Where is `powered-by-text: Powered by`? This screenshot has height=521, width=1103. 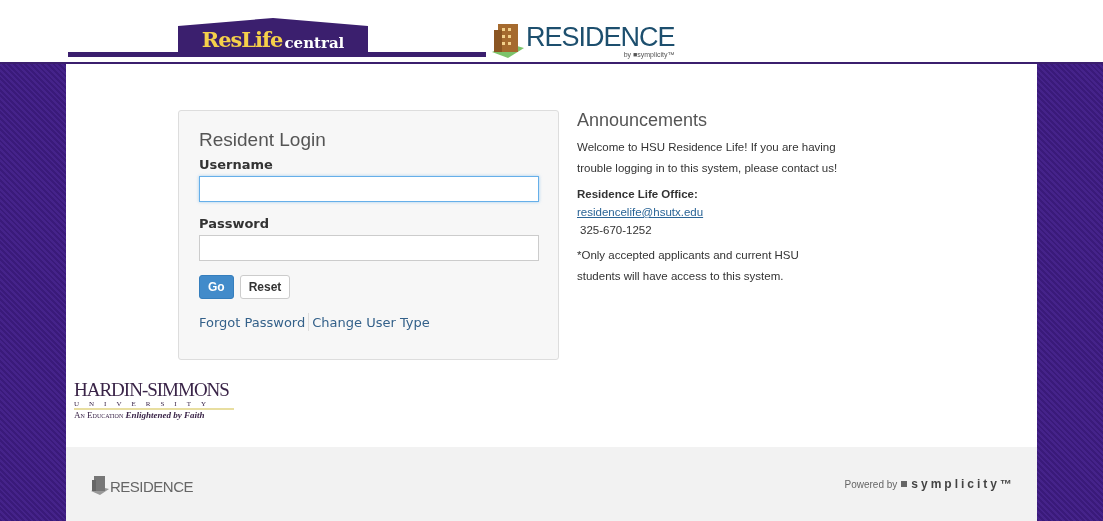 powered-by-text: Powered by is located at coordinates (871, 484).